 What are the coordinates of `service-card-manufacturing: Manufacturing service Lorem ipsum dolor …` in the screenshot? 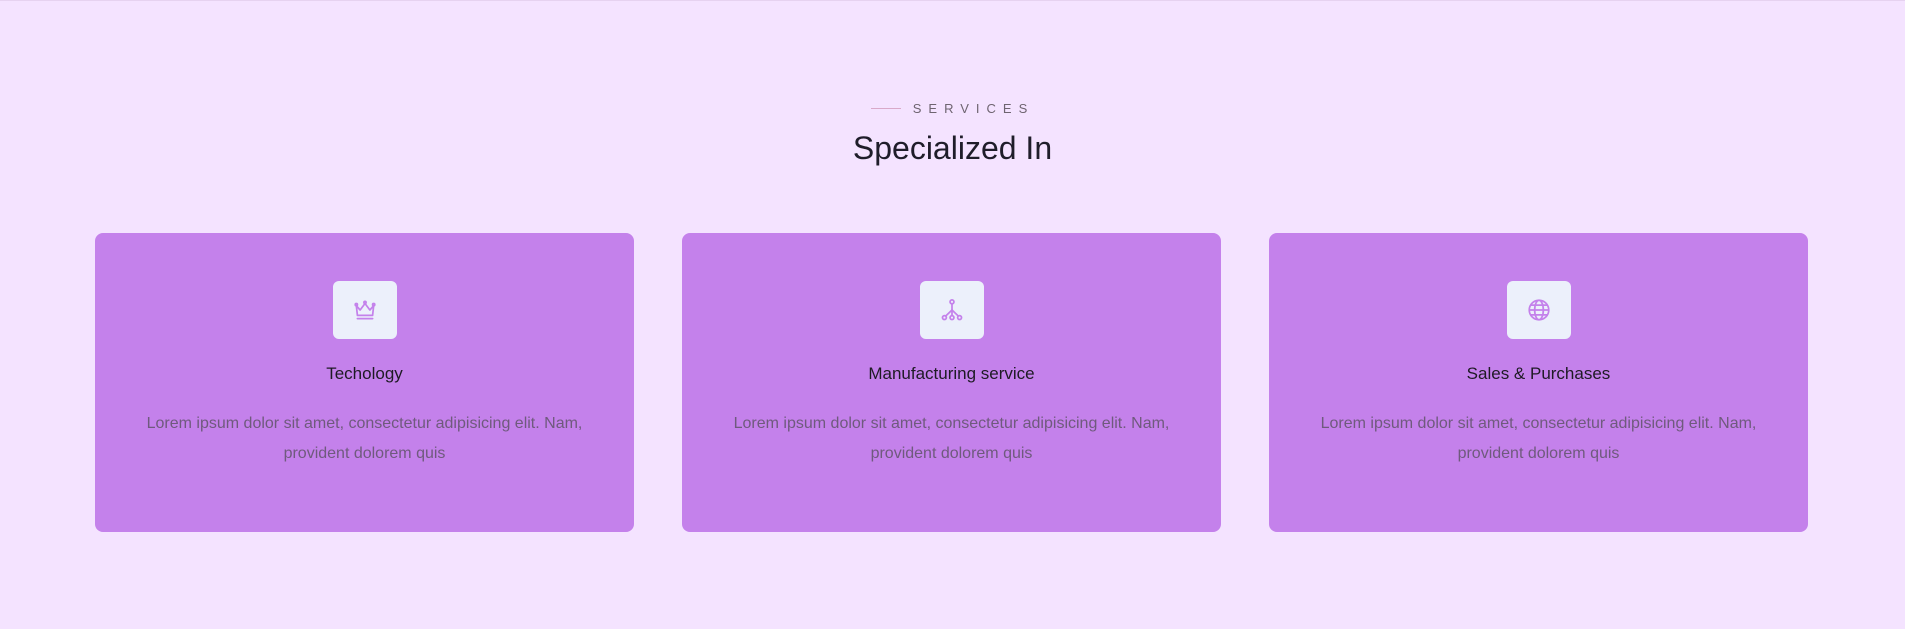 It's located at (951, 382).